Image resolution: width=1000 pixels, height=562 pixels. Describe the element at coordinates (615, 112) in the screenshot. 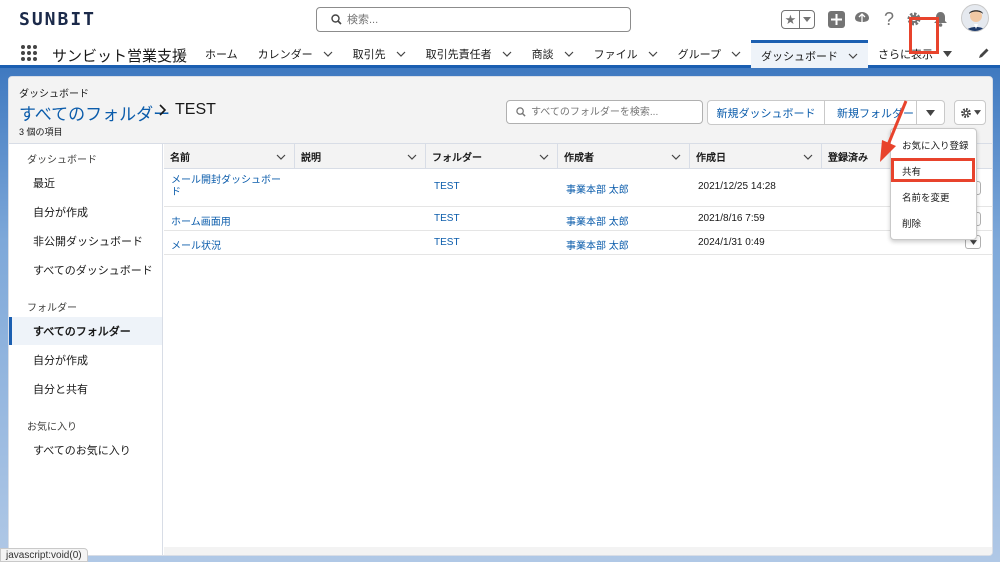

I see `folder-search-input` at that location.